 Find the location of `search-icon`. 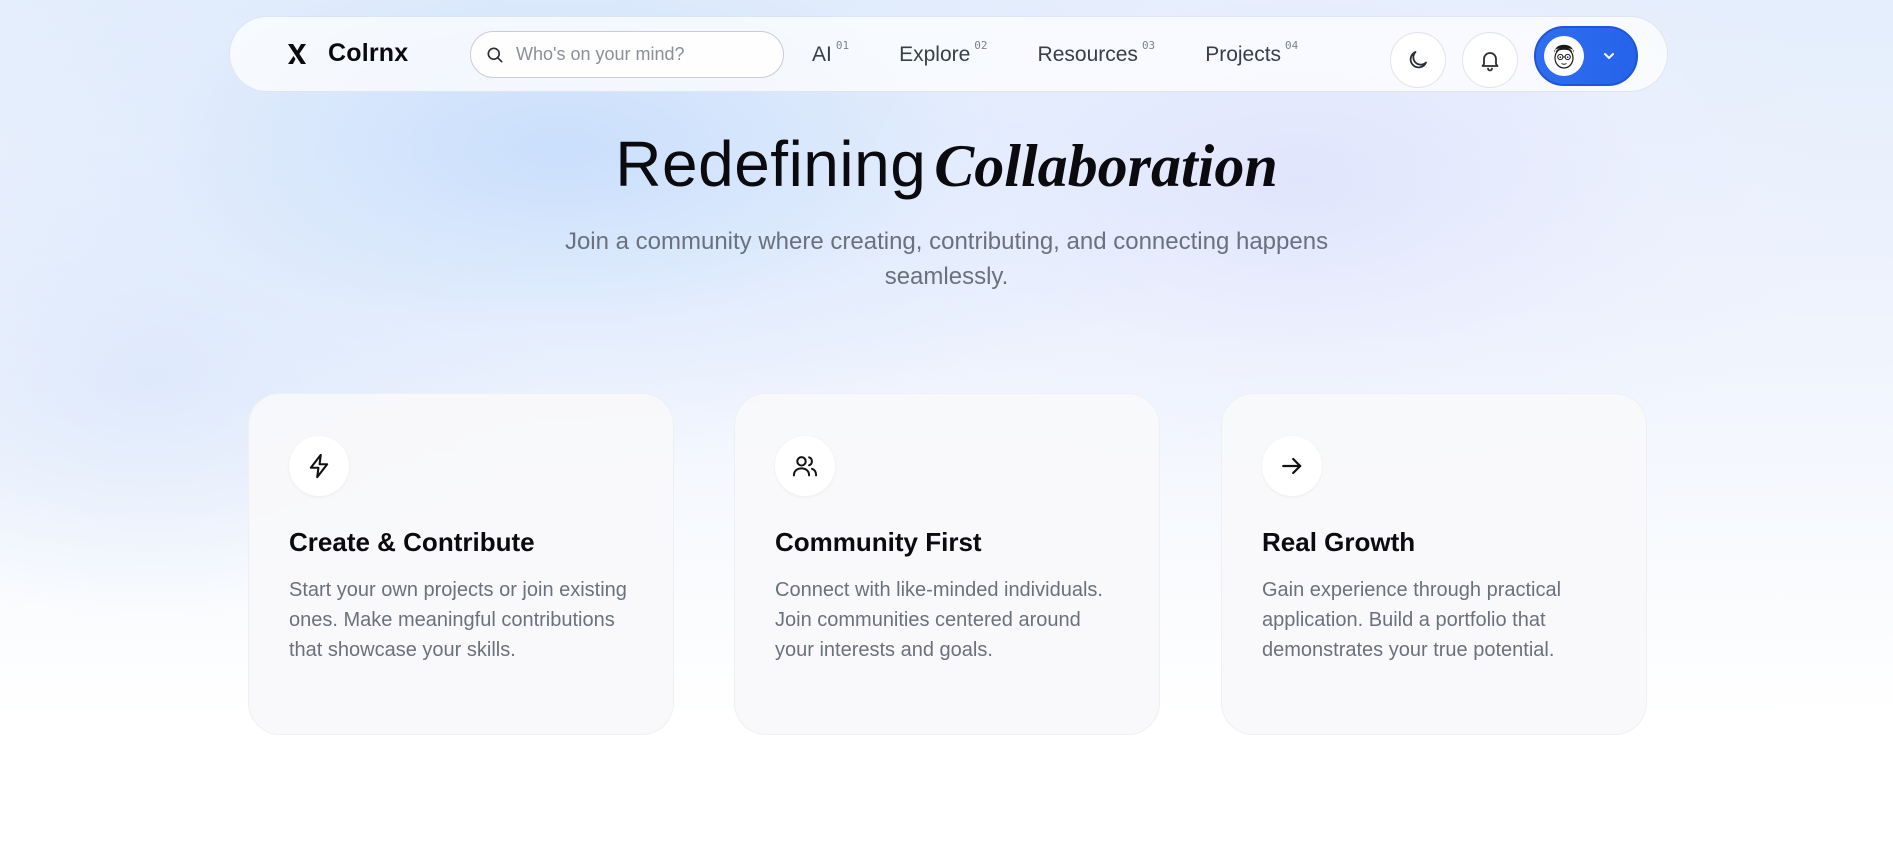

search-icon is located at coordinates (495, 55).